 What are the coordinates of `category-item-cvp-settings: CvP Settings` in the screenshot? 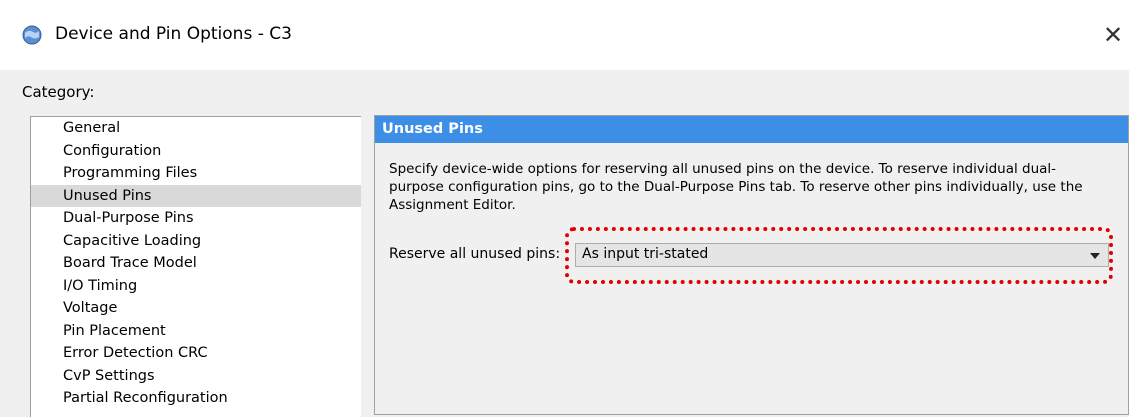 It's located at (196, 376).